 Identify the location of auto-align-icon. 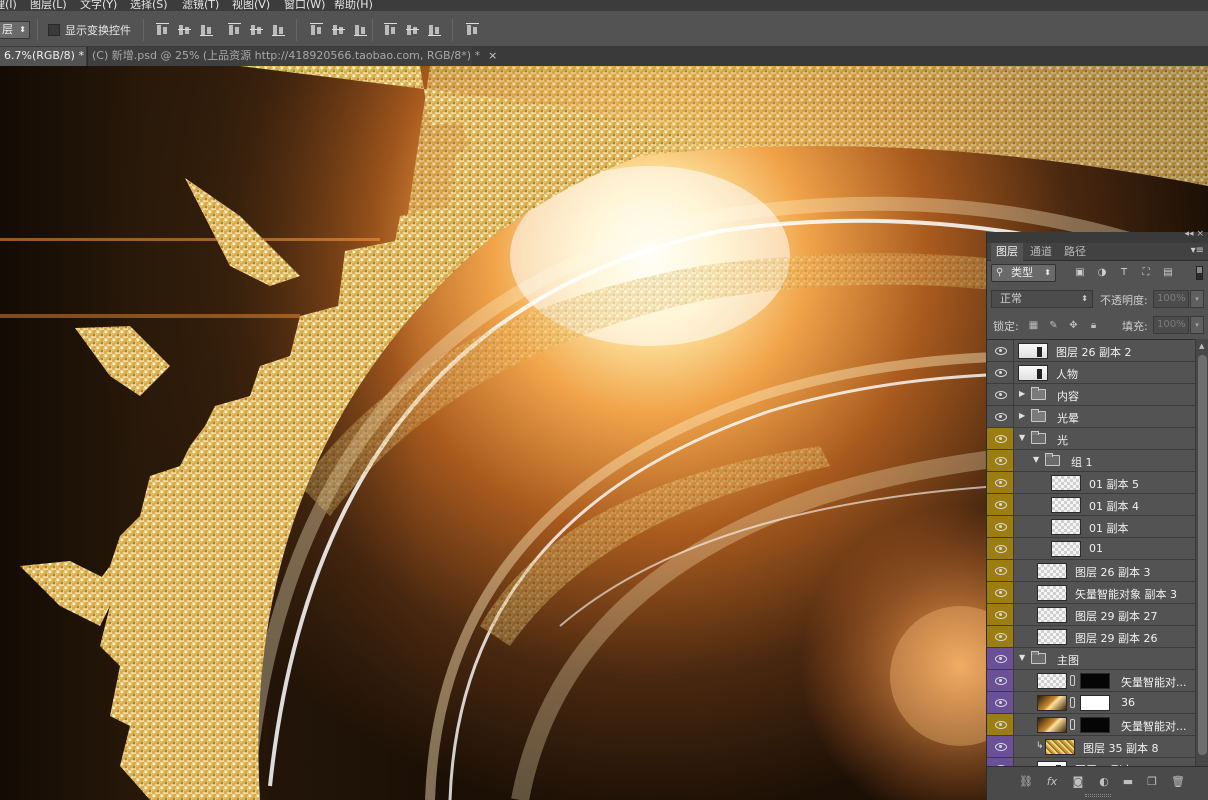
(473, 30).